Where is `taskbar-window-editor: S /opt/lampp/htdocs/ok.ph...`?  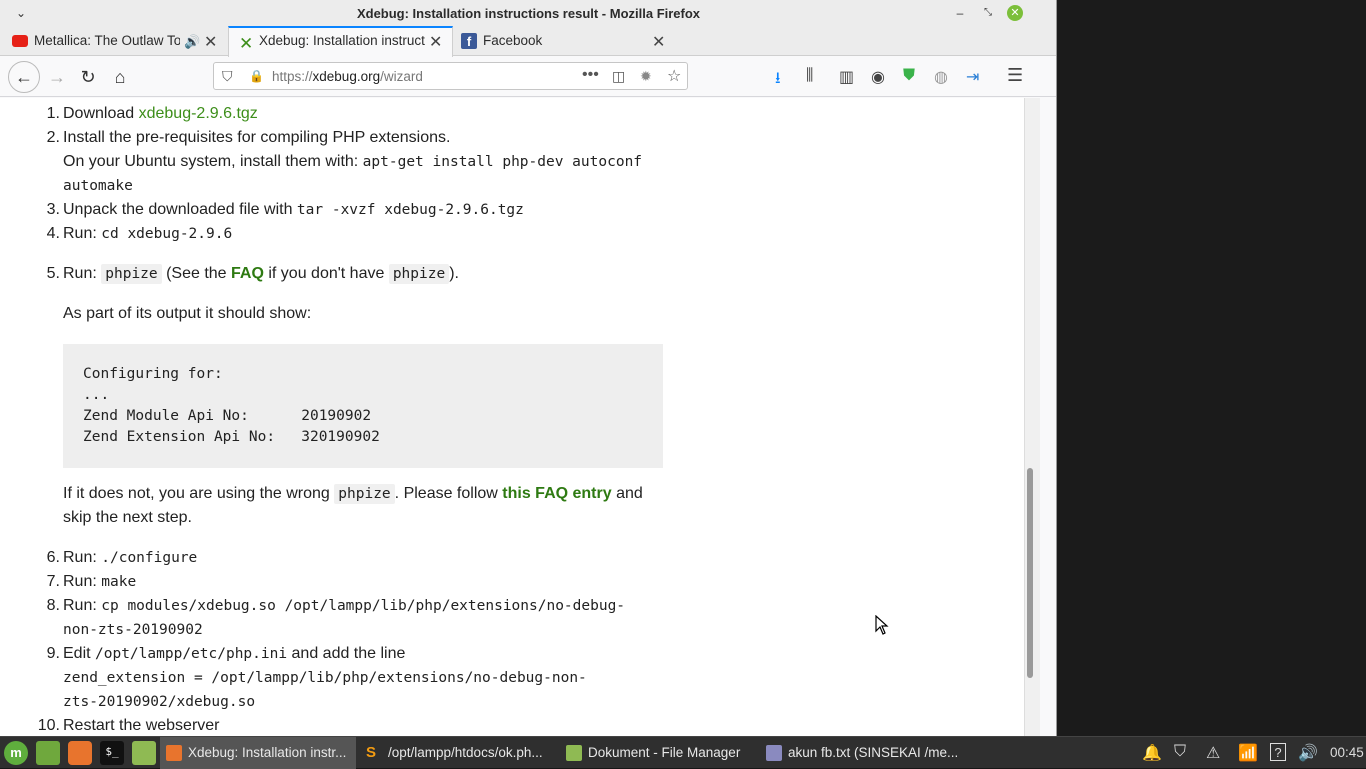
taskbar-window-editor: S /opt/lampp/htdocs/ok.ph... is located at coordinates (458, 753).